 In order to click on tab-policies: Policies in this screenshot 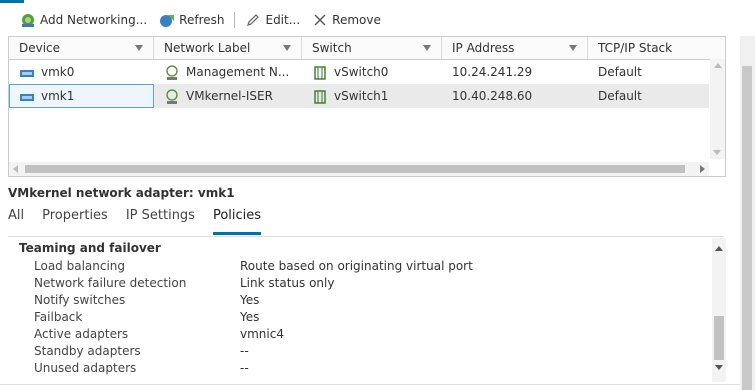, I will do `click(237, 220)`.